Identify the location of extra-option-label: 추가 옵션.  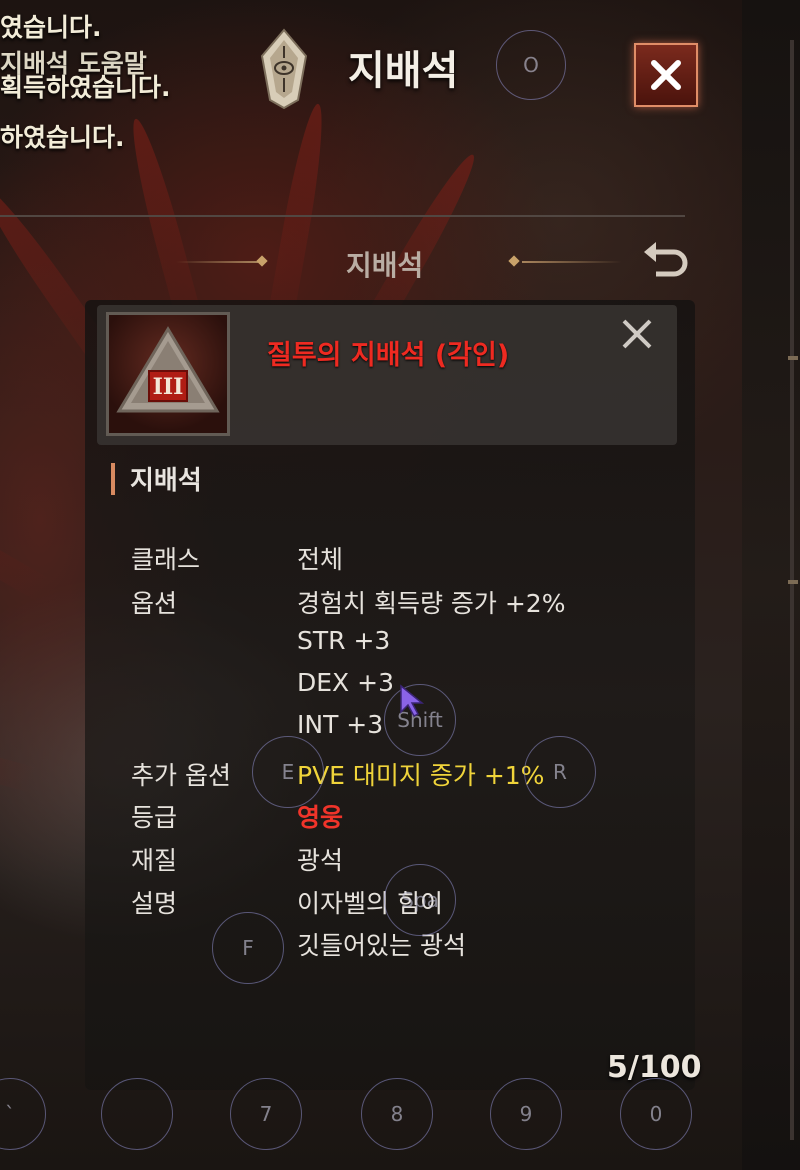
(181, 775).